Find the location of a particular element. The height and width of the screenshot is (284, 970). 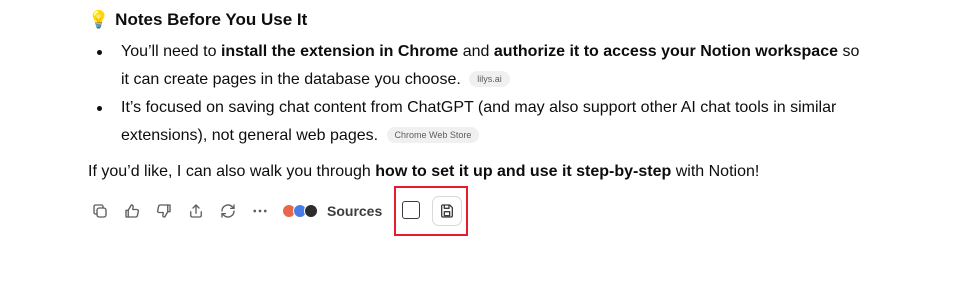

thumbs-down-icon is located at coordinates (163, 211).